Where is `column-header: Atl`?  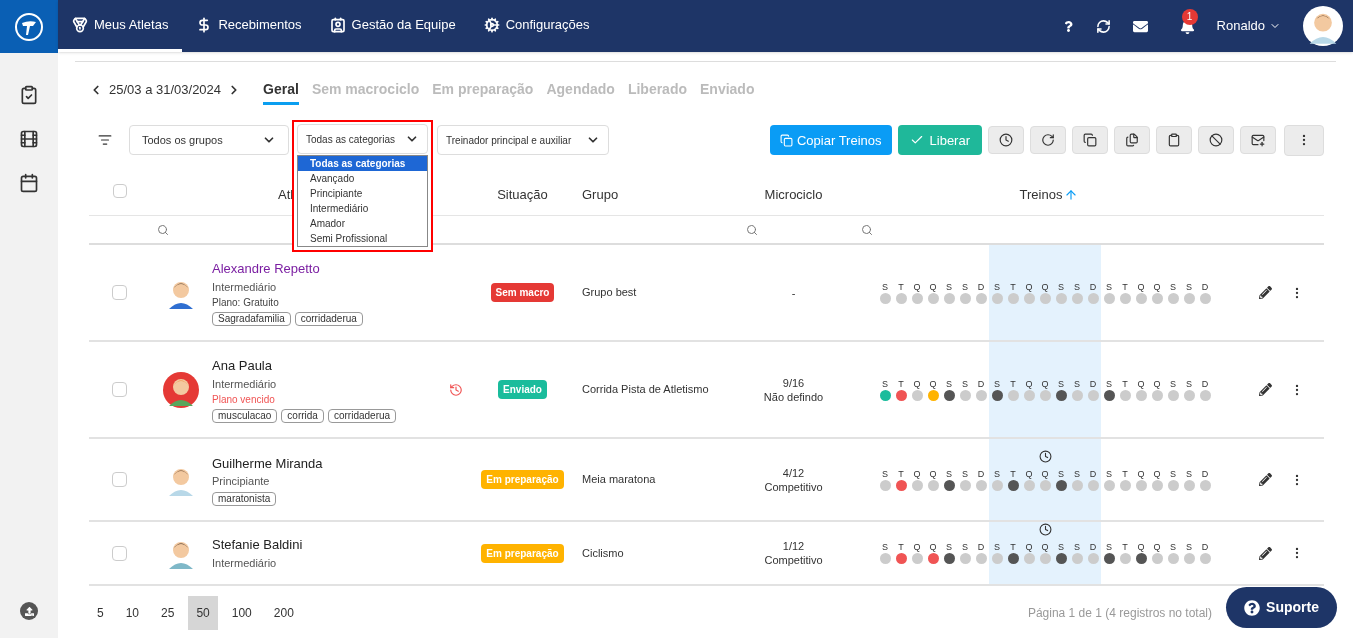 column-header: Atl is located at coordinates (286, 195).